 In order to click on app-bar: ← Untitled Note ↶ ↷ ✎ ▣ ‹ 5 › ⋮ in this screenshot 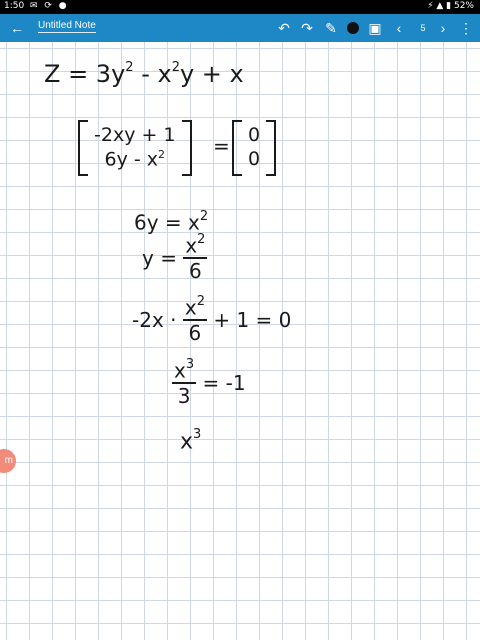, I will do `click(240, 28)`.